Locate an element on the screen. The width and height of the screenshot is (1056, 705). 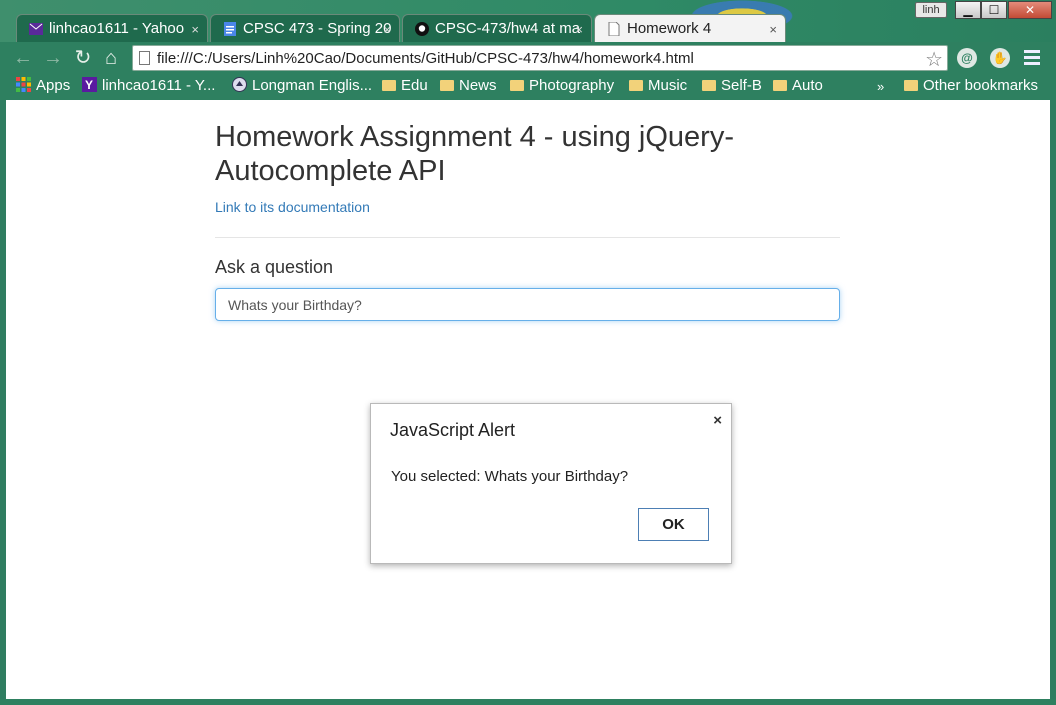
tab-yahoo-mail: linhcao1611 - Yahoo × is located at coordinates (112, 28).